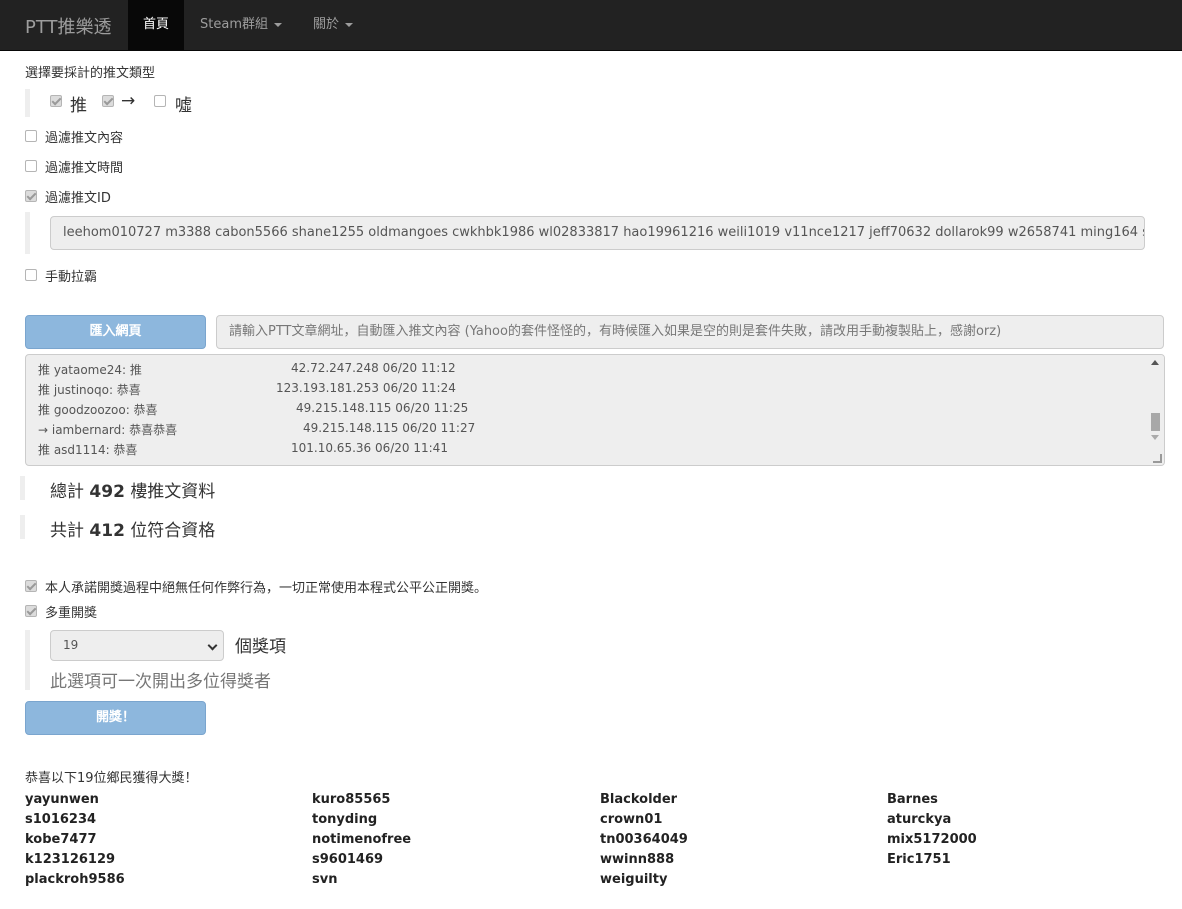 The height and width of the screenshot is (909, 1182). Describe the element at coordinates (591, 25) in the screenshot. I see `navbar: PTT推樂透 首頁 Steam群組 關於` at that location.